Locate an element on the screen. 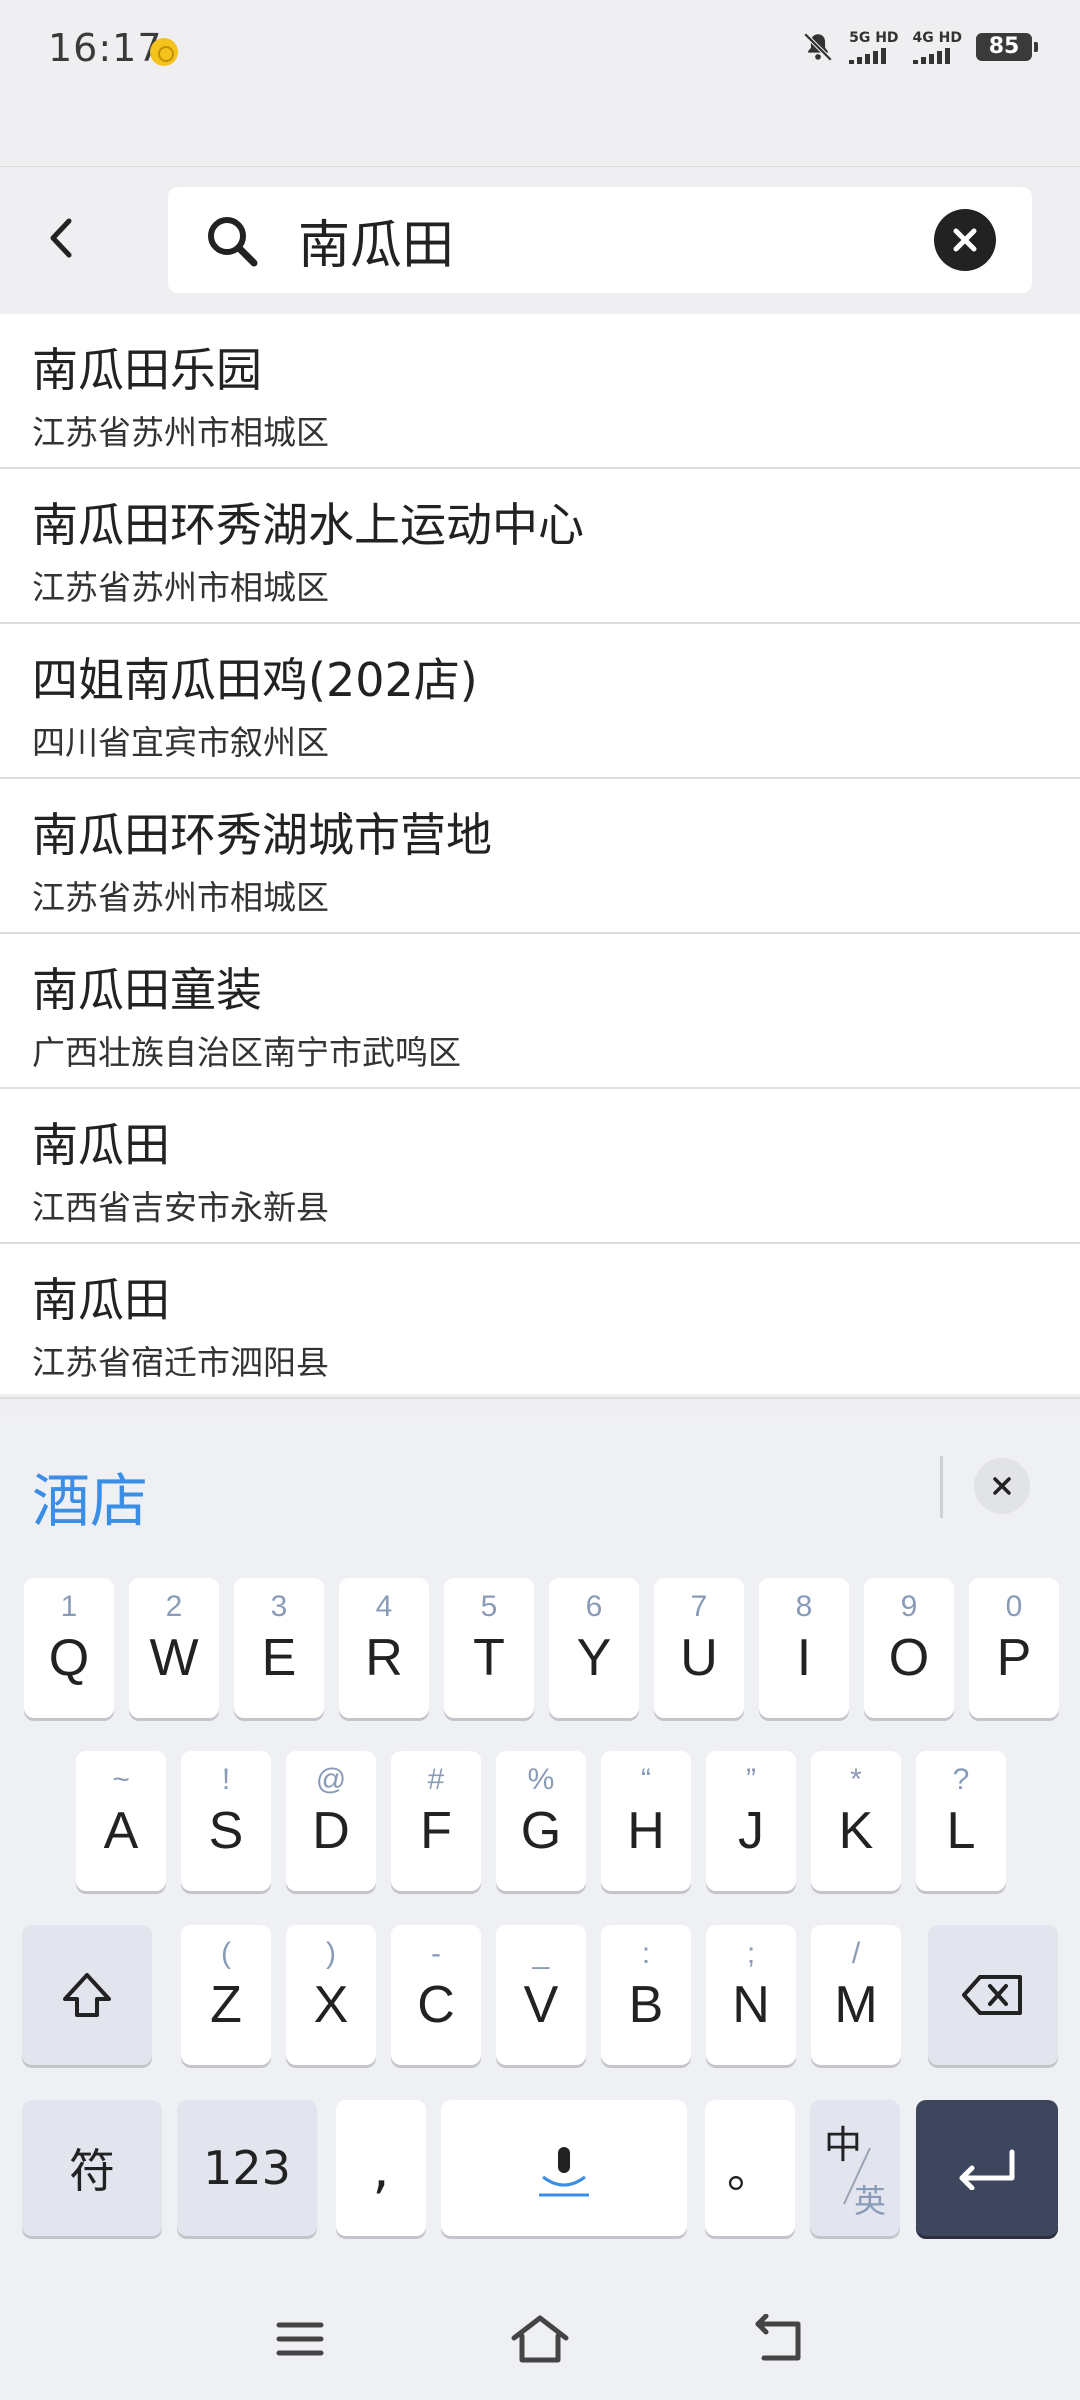 This screenshot has height=2400, width=1080. key-s: ! S is located at coordinates (226, 1821).